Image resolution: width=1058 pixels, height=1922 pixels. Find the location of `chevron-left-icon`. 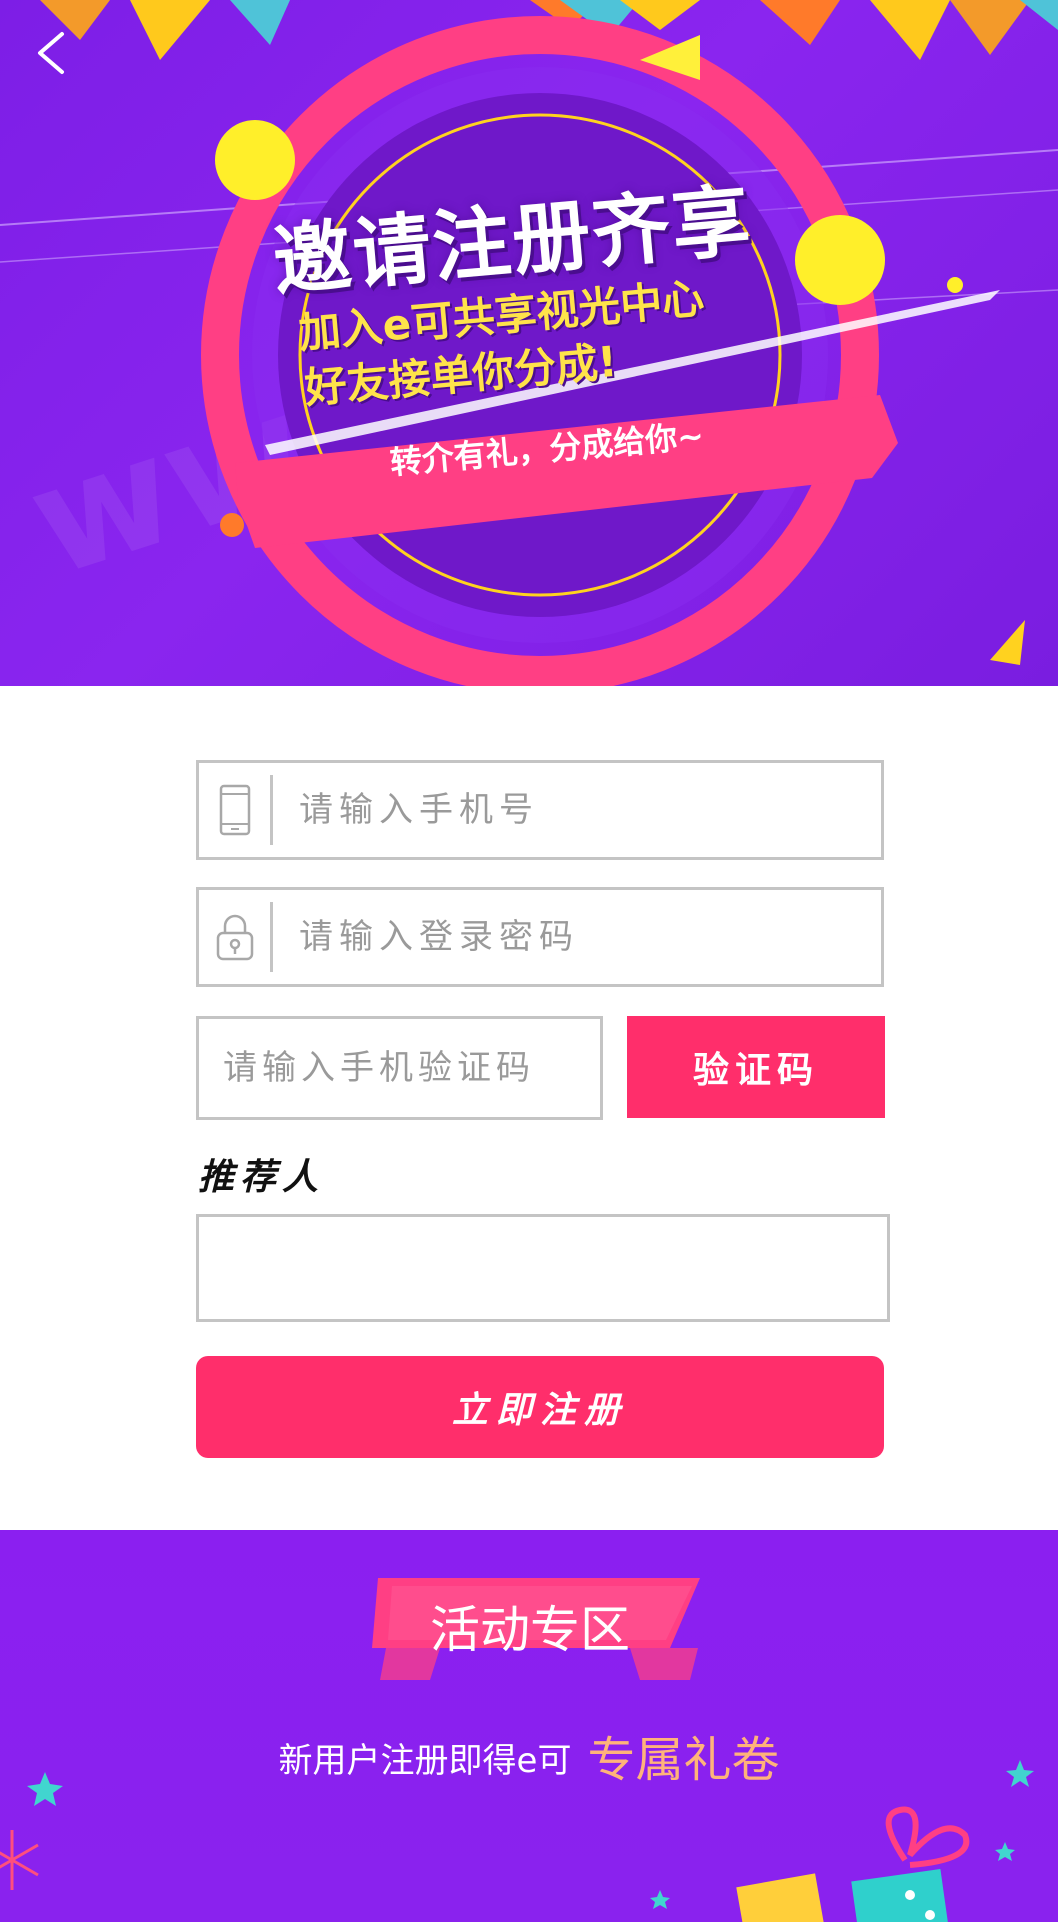

chevron-left-icon is located at coordinates (51, 53).